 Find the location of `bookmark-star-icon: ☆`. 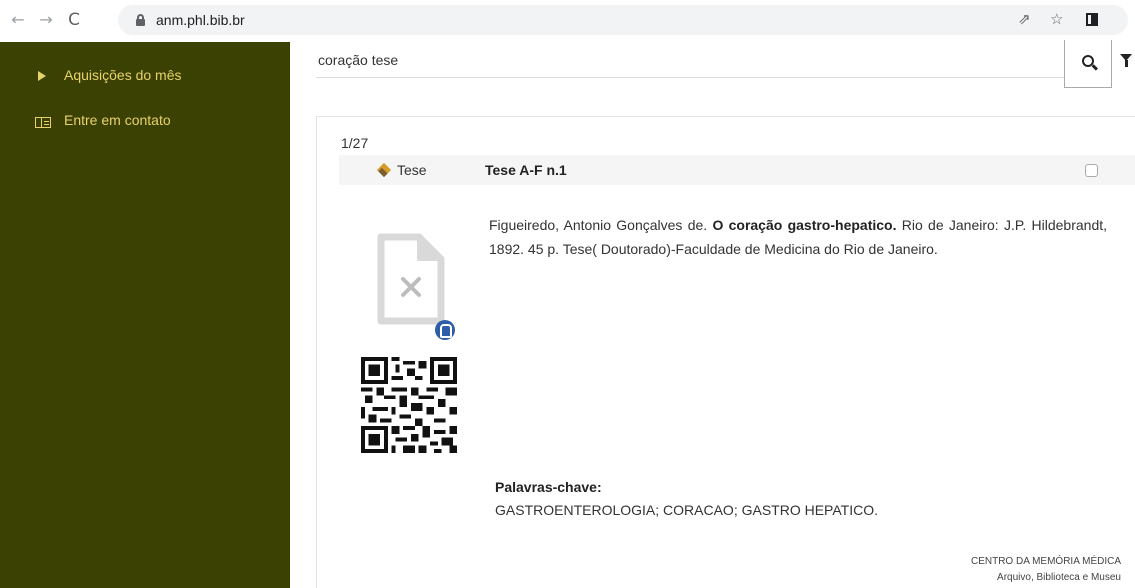

bookmark-star-icon: ☆ is located at coordinates (1056, 19).